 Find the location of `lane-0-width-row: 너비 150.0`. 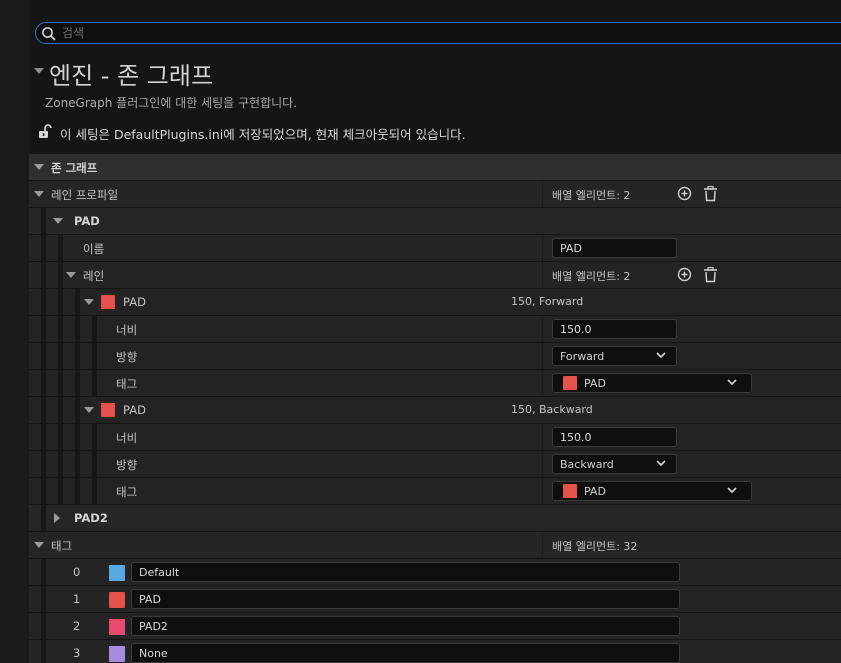

lane-0-width-row: 너비 150.0 is located at coordinates (435, 329).